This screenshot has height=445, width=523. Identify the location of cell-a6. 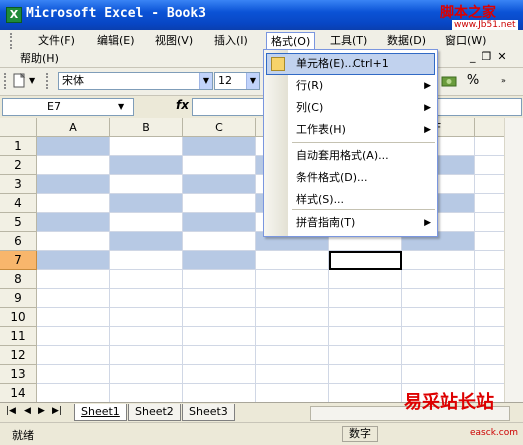
(73, 241).